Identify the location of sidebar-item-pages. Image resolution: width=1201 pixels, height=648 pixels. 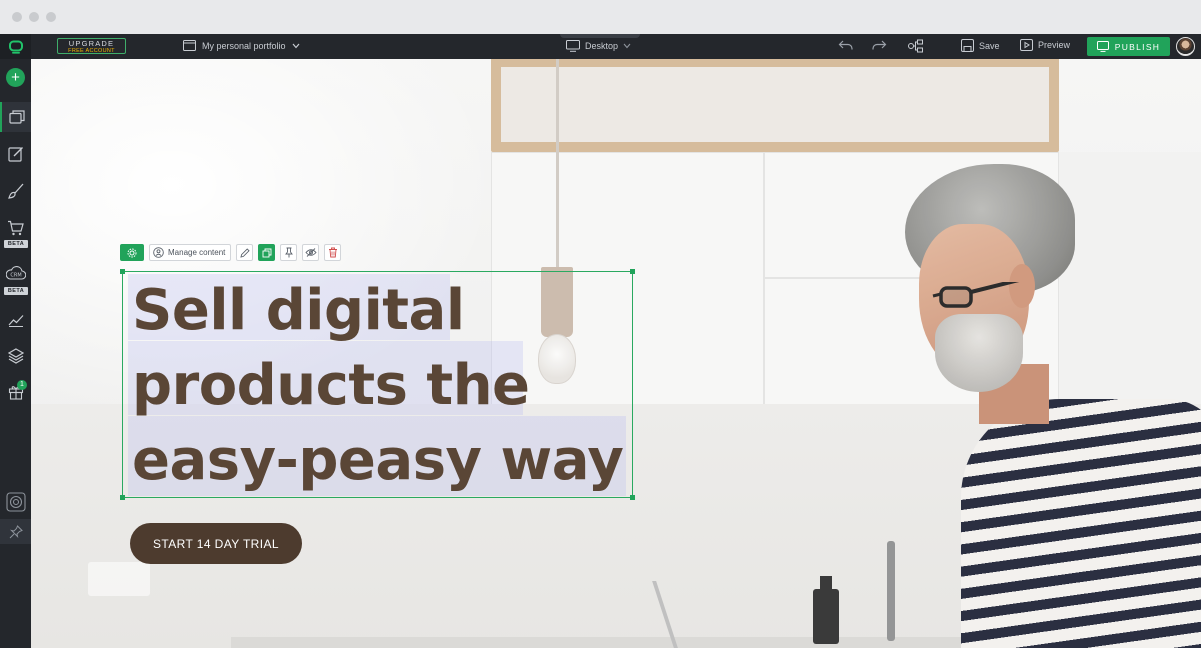
(15, 117).